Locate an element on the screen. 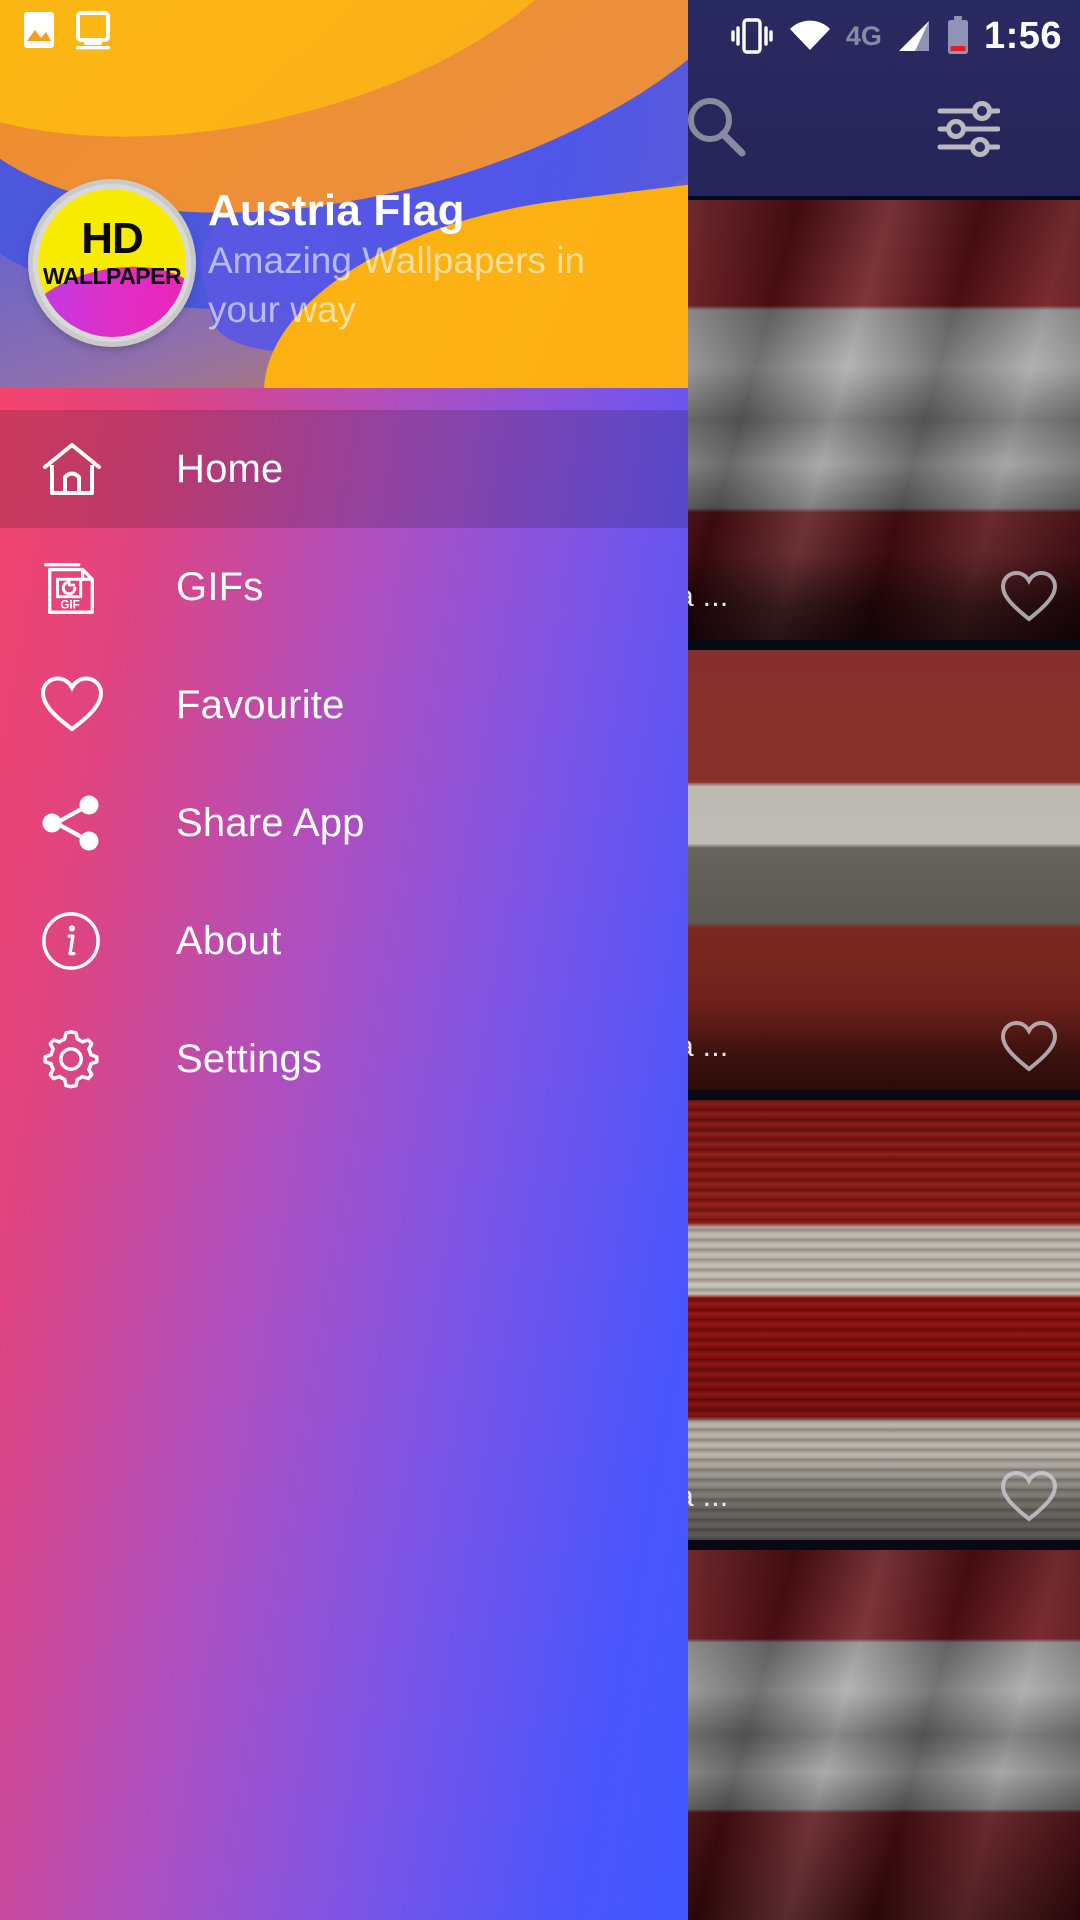  gif-file-icon: GIF is located at coordinates (85, 587).